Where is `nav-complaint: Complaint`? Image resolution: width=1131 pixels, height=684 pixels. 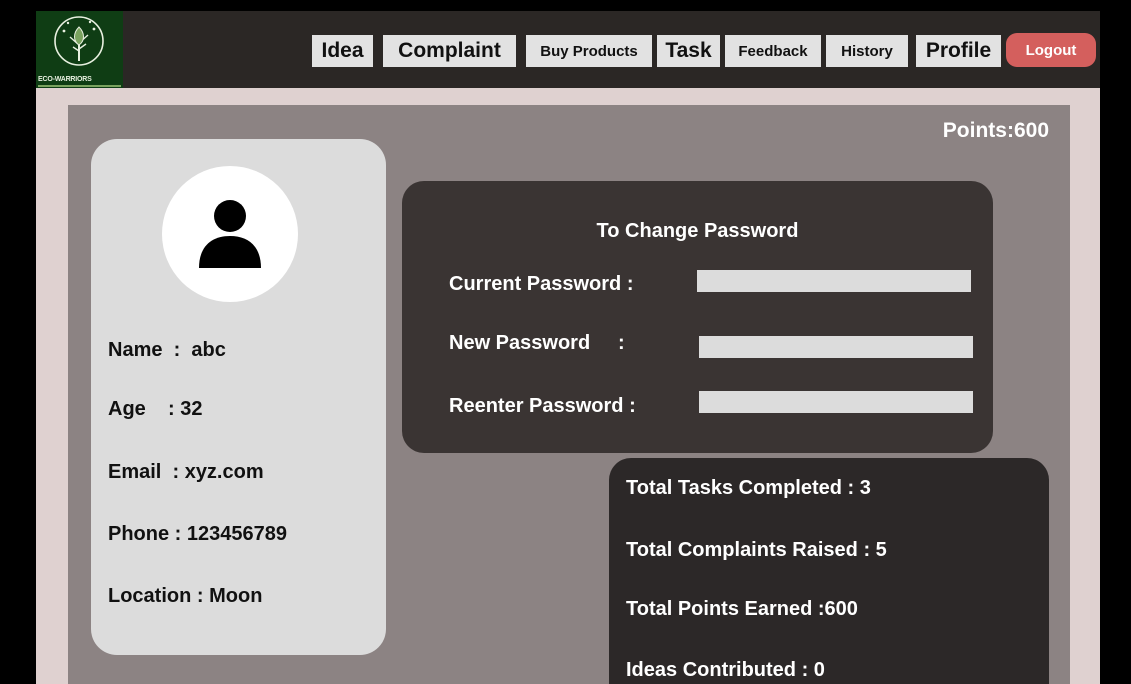
nav-complaint: Complaint is located at coordinates (449, 51).